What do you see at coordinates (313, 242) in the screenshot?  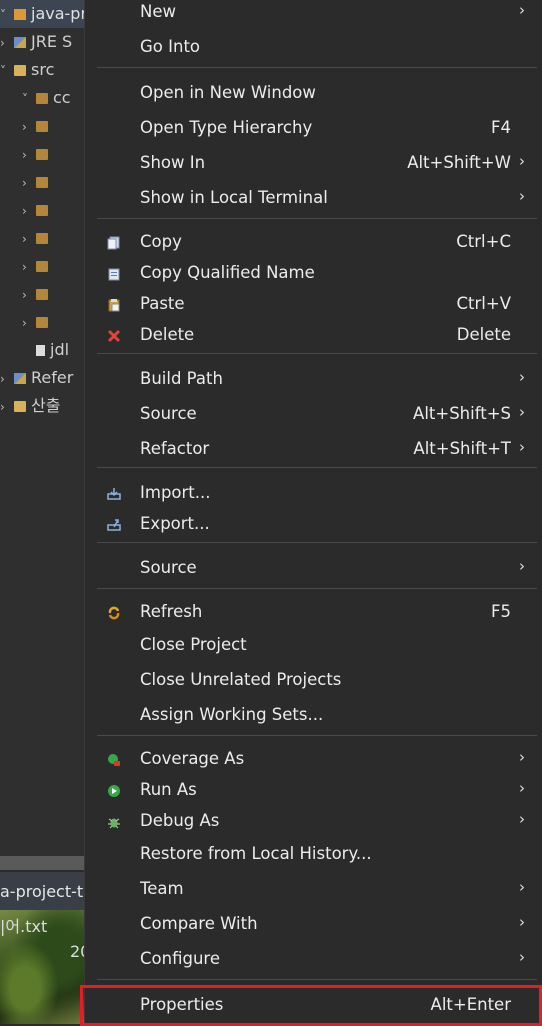 I see `menu-item-copy: Copy Ctrl+C` at bounding box center [313, 242].